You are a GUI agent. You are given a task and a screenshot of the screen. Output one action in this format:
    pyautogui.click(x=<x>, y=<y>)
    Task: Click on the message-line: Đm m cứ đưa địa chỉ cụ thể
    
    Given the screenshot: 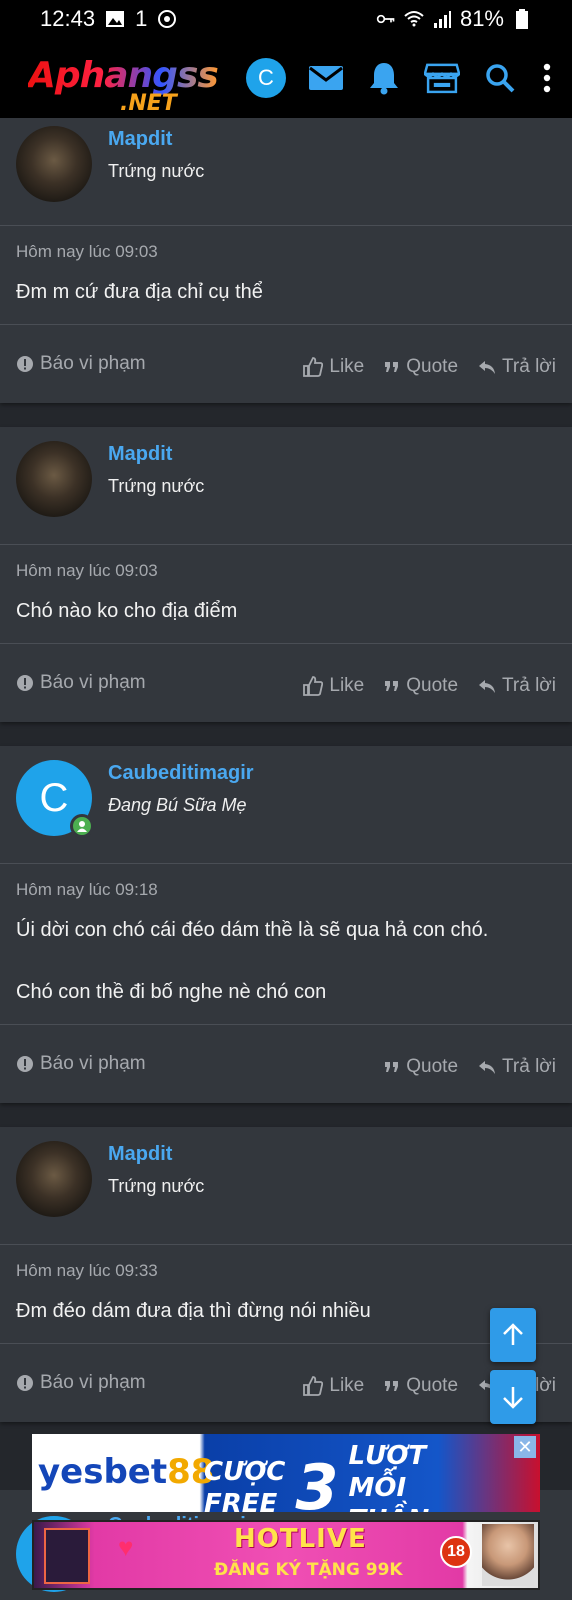 What is the action you would take?
    pyautogui.click(x=139, y=292)
    